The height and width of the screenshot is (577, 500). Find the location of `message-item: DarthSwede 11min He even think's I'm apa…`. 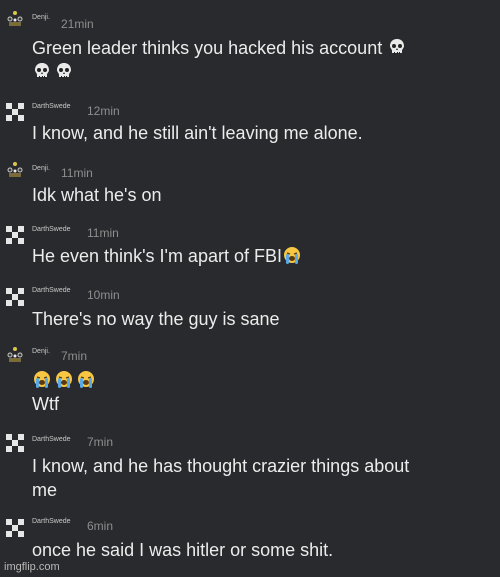

message-item: DarthSwede 11min He even think's I'm apa… is located at coordinates (250, 250).